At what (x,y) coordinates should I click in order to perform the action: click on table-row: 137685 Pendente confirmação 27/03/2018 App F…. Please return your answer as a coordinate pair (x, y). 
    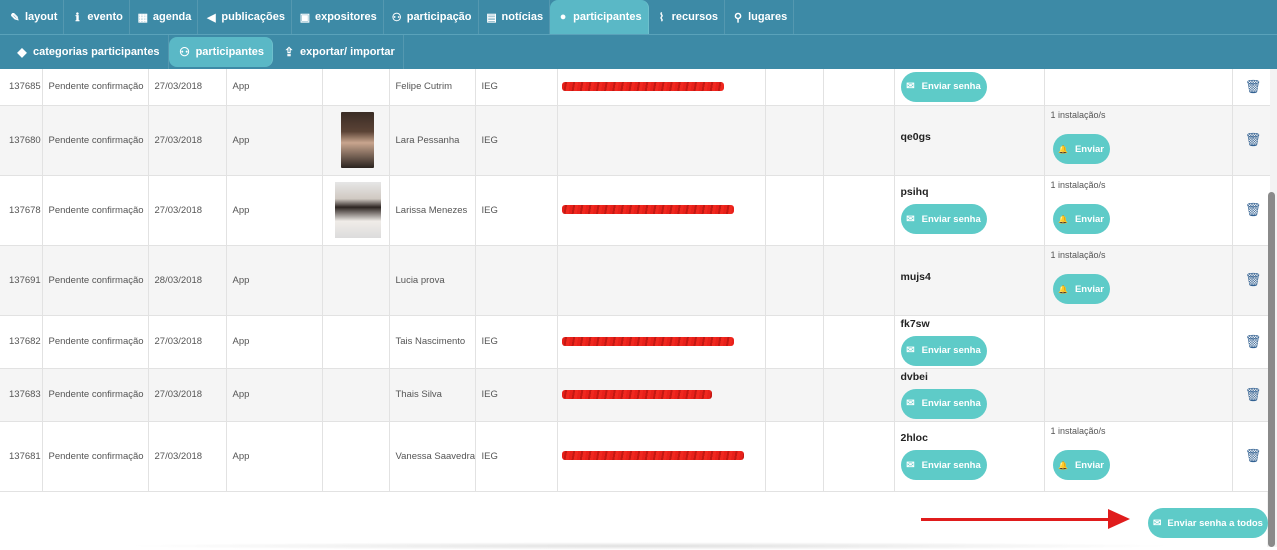
    Looking at the image, I should click on (635, 87).